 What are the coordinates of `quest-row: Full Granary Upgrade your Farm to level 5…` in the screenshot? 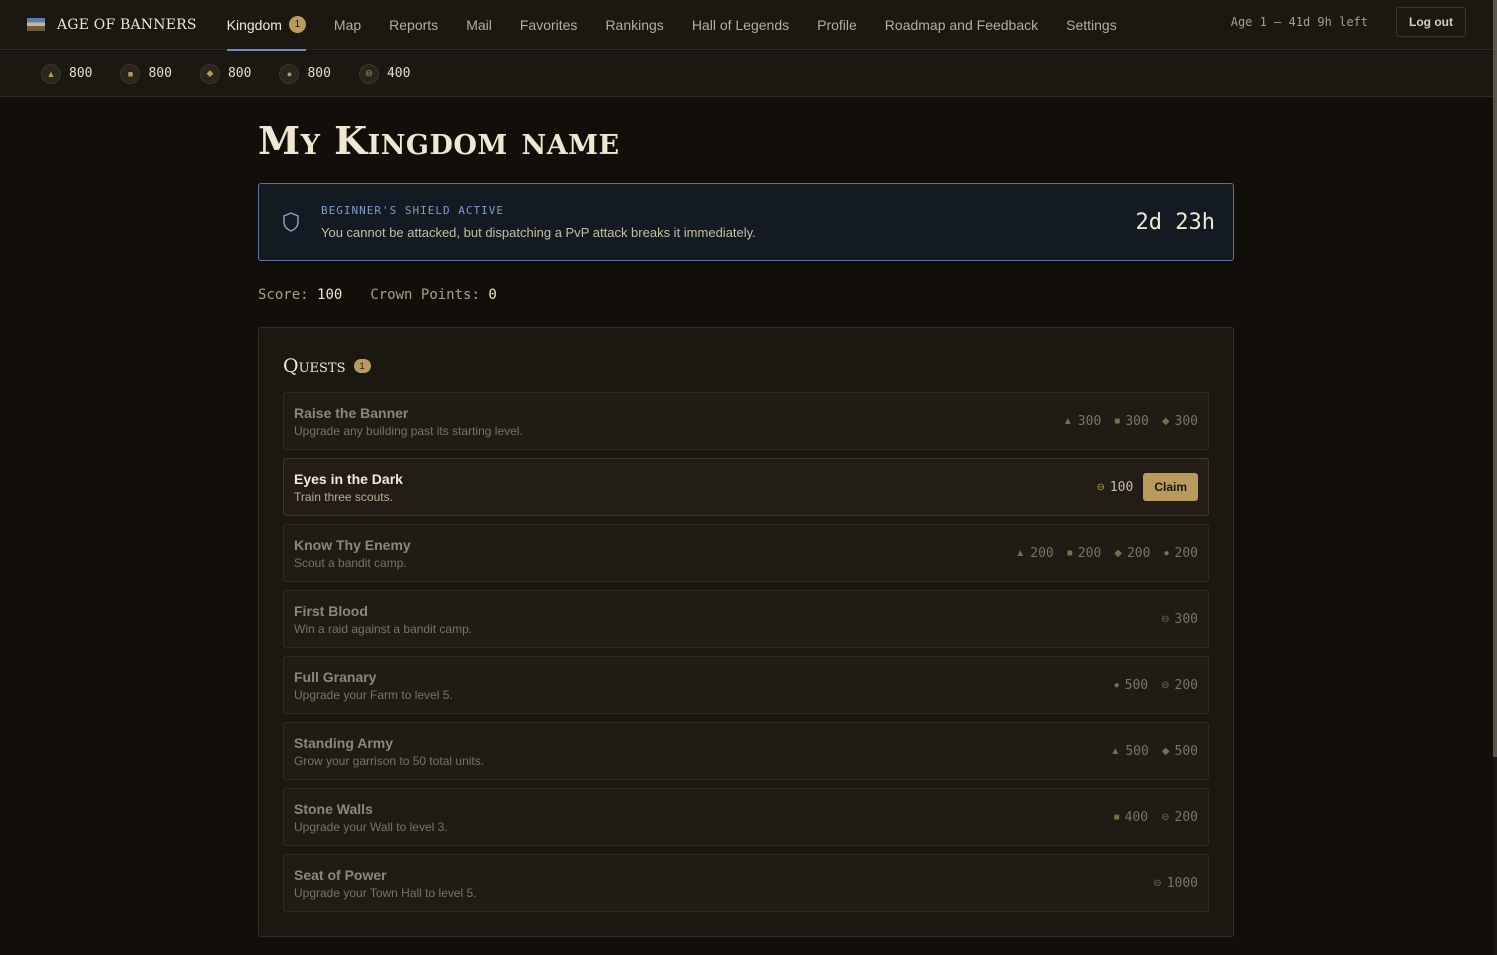 It's located at (746, 685).